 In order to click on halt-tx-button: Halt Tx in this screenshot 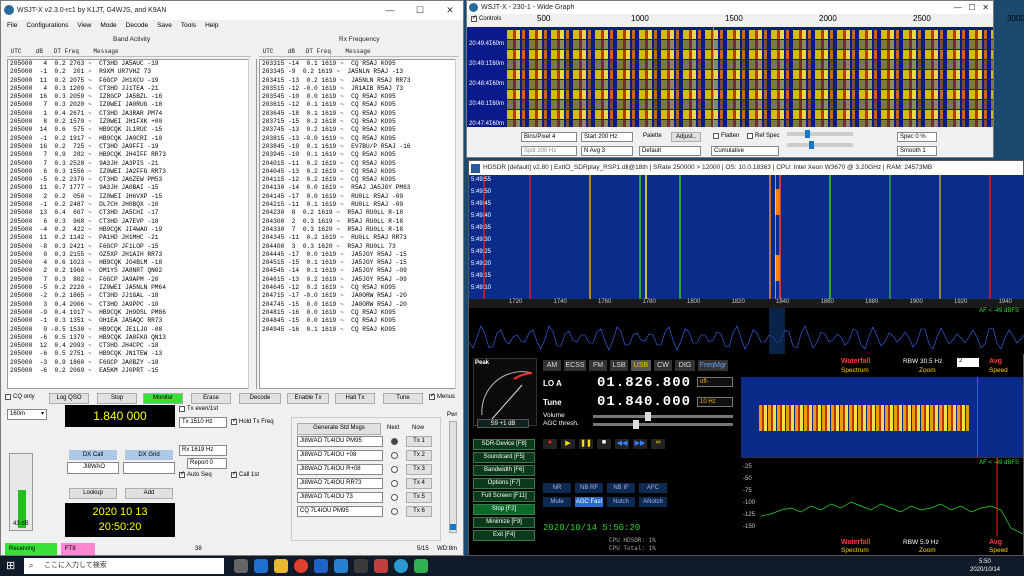, I will do `click(355, 398)`.